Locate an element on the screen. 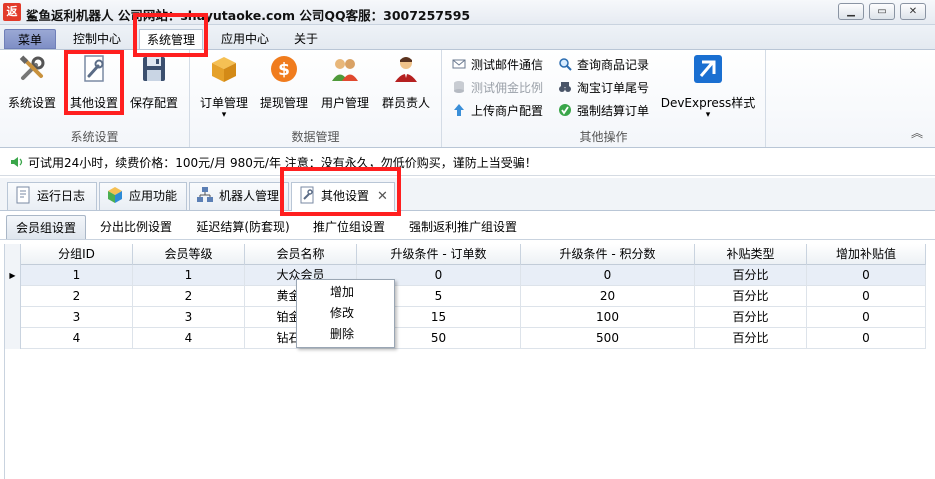 The image size is (935, 479). dollar-coin-icon: $ is located at coordinates (284, 69).